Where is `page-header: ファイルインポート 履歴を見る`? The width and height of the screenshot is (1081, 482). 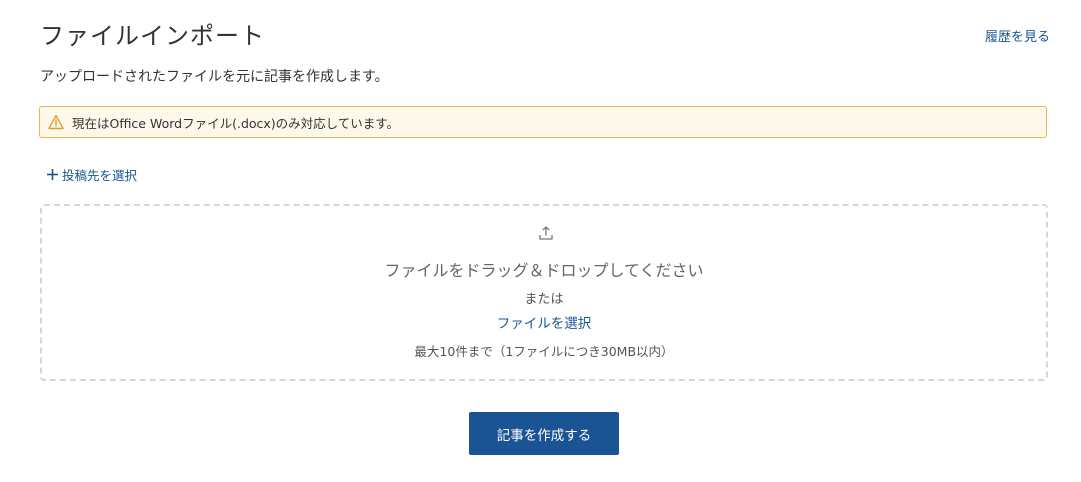
page-header: ファイルインポート 履歴を見る is located at coordinates (545, 34).